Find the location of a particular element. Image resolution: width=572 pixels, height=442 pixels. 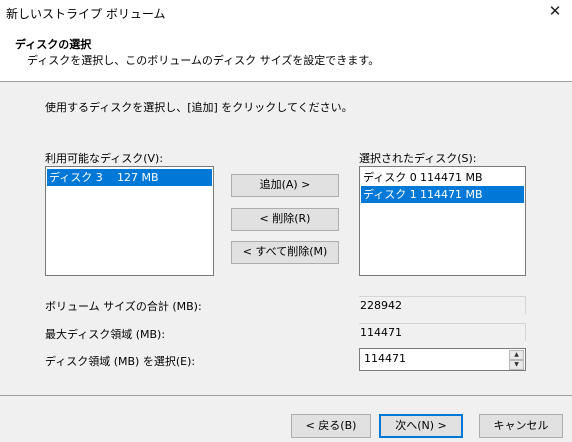

spinner-buttons: ▲ ▼ is located at coordinates (516, 360).